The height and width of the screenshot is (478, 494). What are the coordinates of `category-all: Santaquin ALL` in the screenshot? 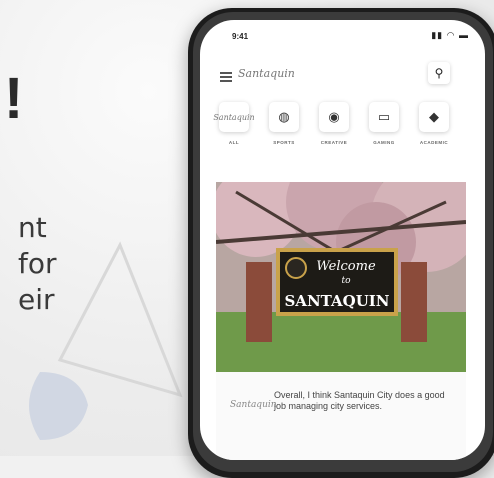 It's located at (234, 123).